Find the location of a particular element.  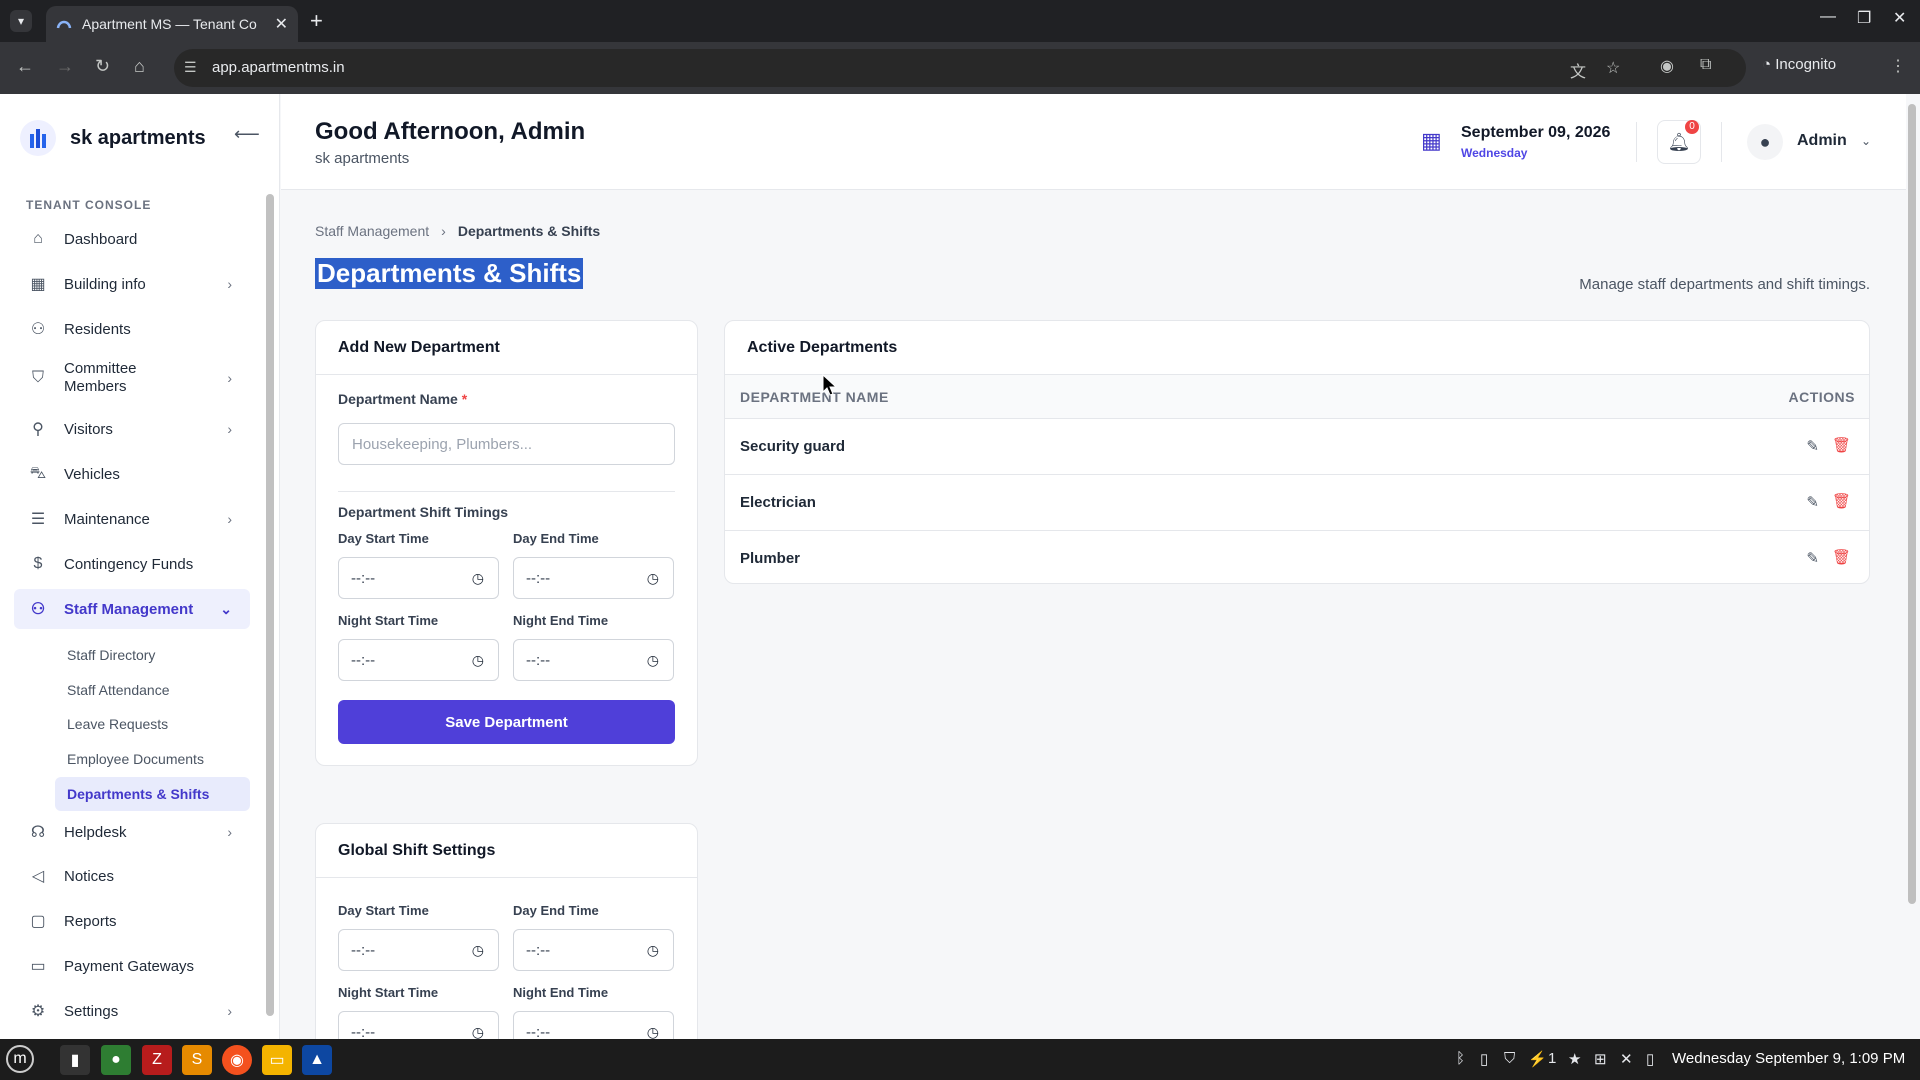

avatar: ● is located at coordinates (1765, 142).